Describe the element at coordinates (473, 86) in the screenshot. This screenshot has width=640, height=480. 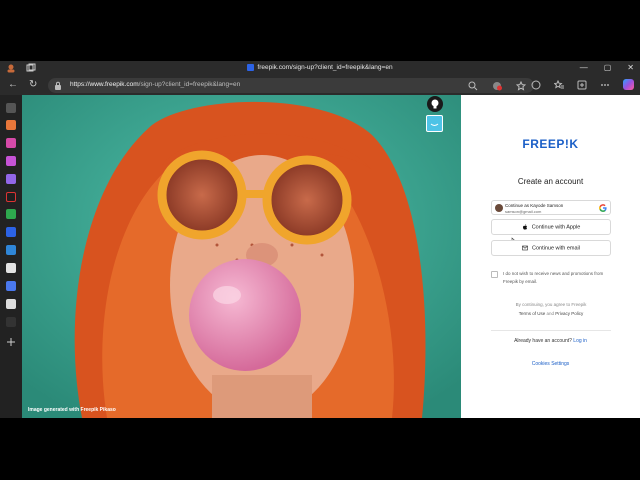
I see `zoom-icon` at that location.